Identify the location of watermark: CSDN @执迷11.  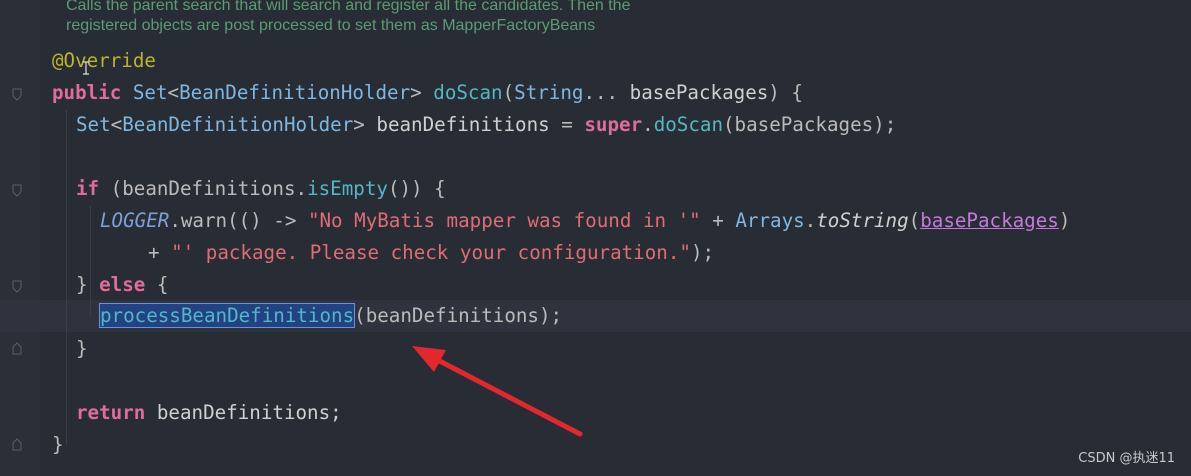
(1126, 458).